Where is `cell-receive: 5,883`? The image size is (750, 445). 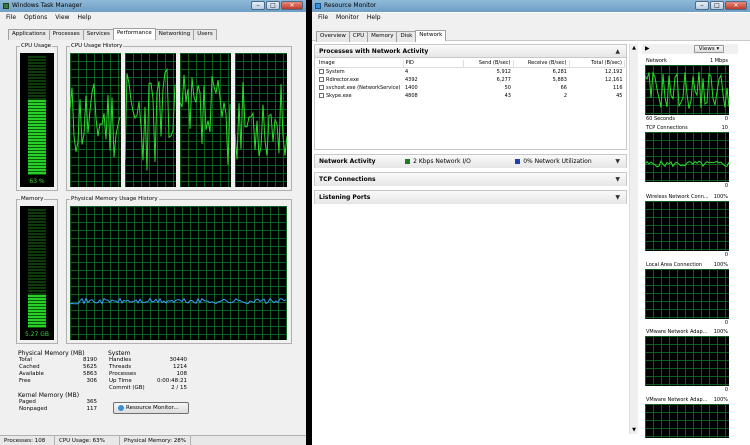
cell-receive: 5,883 is located at coordinates (559, 80).